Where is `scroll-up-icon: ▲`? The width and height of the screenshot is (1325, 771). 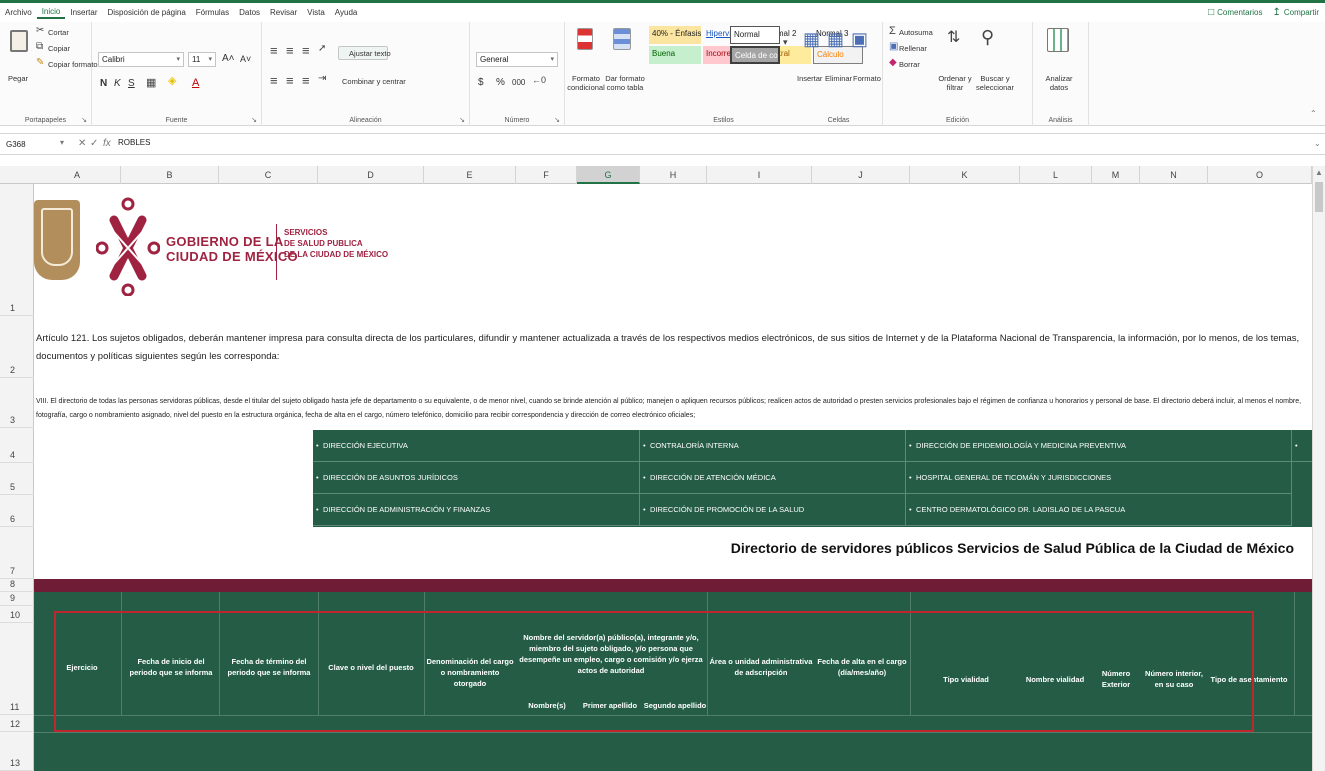
scroll-up-icon: ▲ is located at coordinates (1319, 172).